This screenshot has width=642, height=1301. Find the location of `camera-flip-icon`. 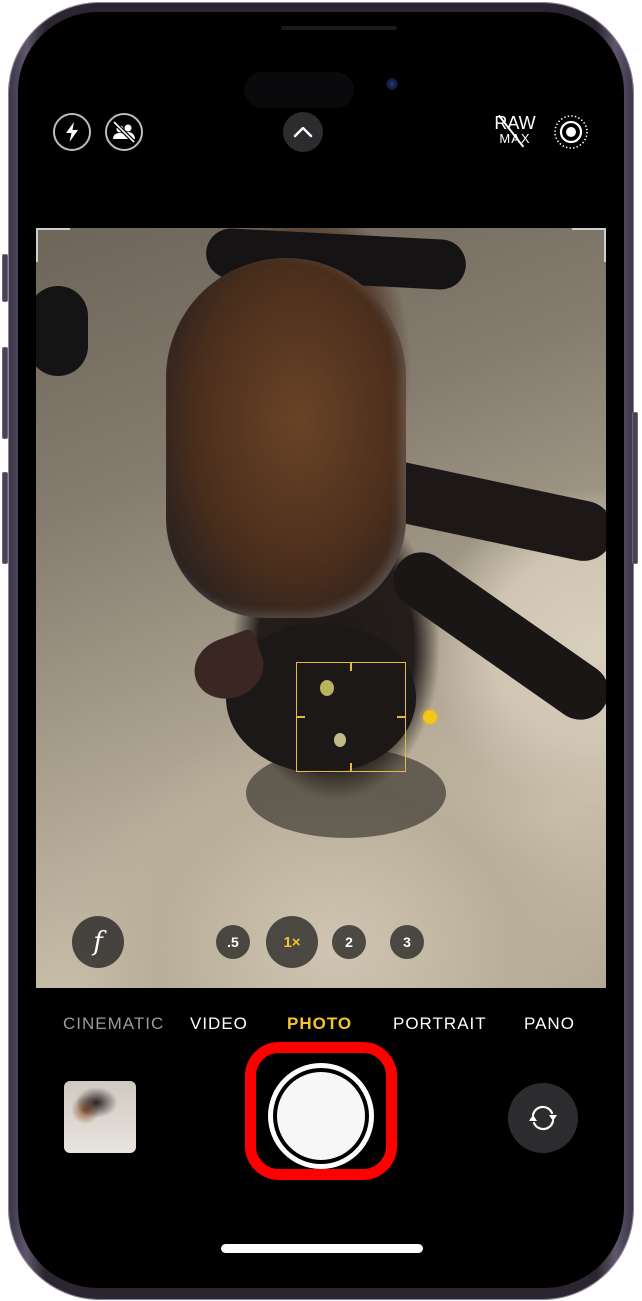

camera-flip-icon is located at coordinates (543, 1118).